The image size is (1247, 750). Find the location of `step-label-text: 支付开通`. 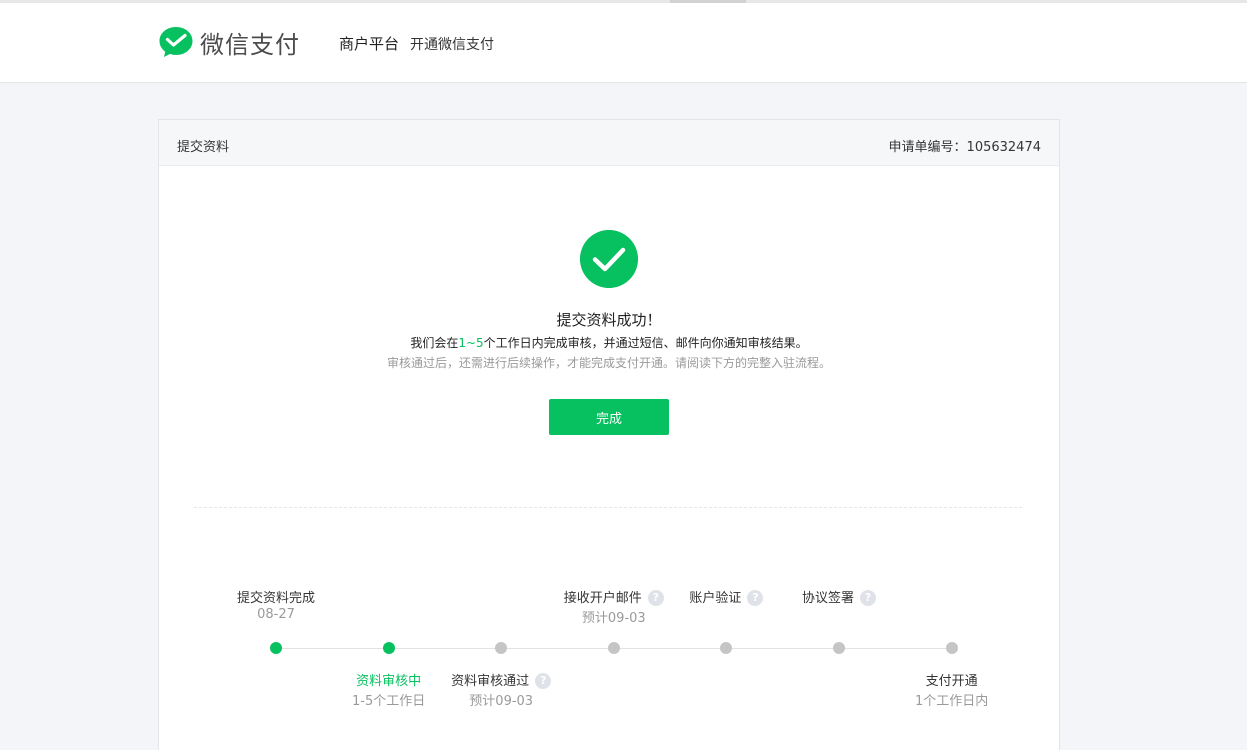

step-label-text: 支付开通 is located at coordinates (951, 681).